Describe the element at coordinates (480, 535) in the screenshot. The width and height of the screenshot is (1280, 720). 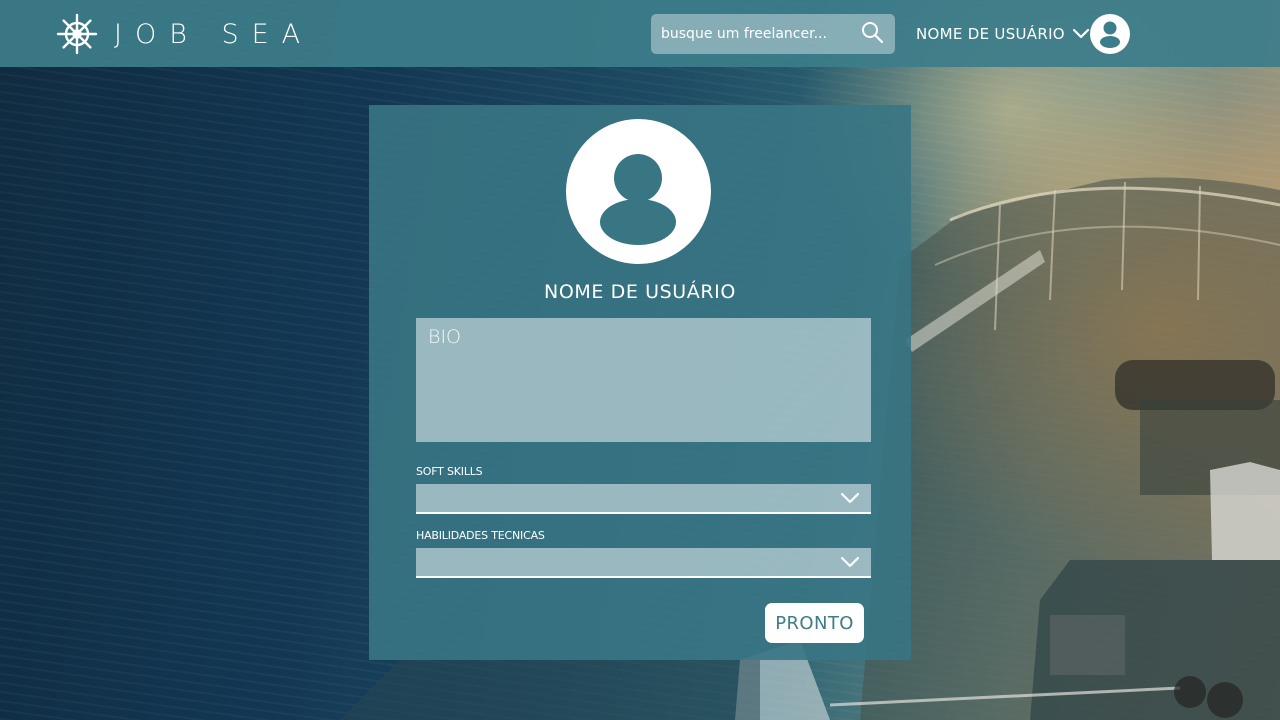
I see `technical-skills-label: HABILIDADES TECNICAS` at that location.